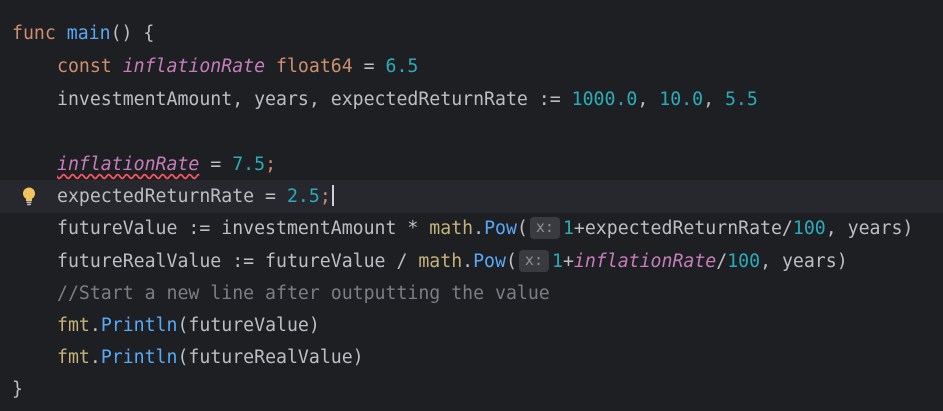  Describe the element at coordinates (303, 196) in the screenshot. I see `number-literal: 2.5` at that location.